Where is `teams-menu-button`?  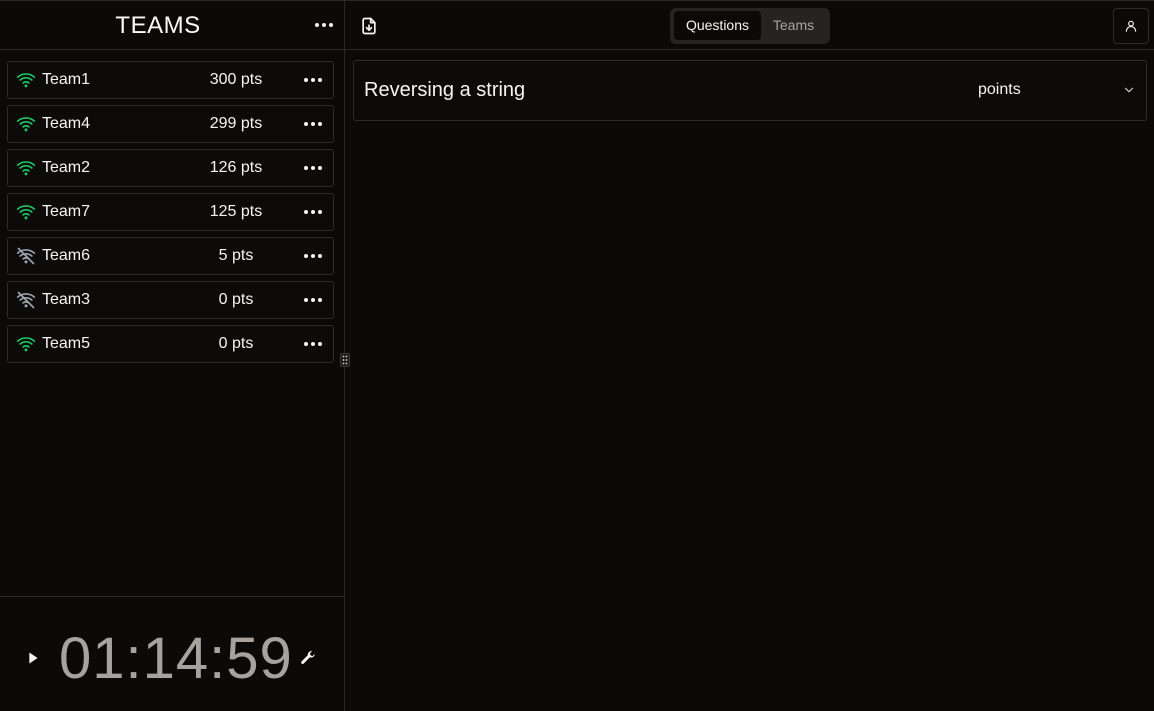
teams-menu-button is located at coordinates (324, 25).